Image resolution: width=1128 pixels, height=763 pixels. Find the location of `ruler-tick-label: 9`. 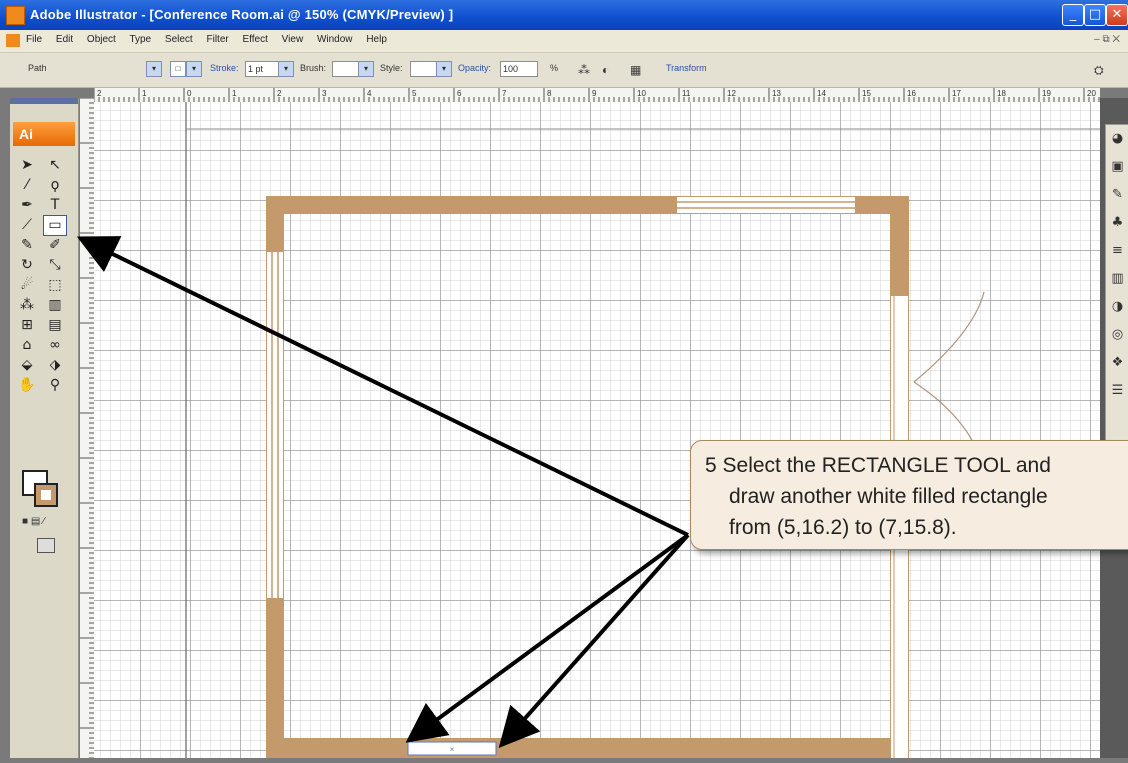

ruler-tick-label: 9 is located at coordinates (594, 93).